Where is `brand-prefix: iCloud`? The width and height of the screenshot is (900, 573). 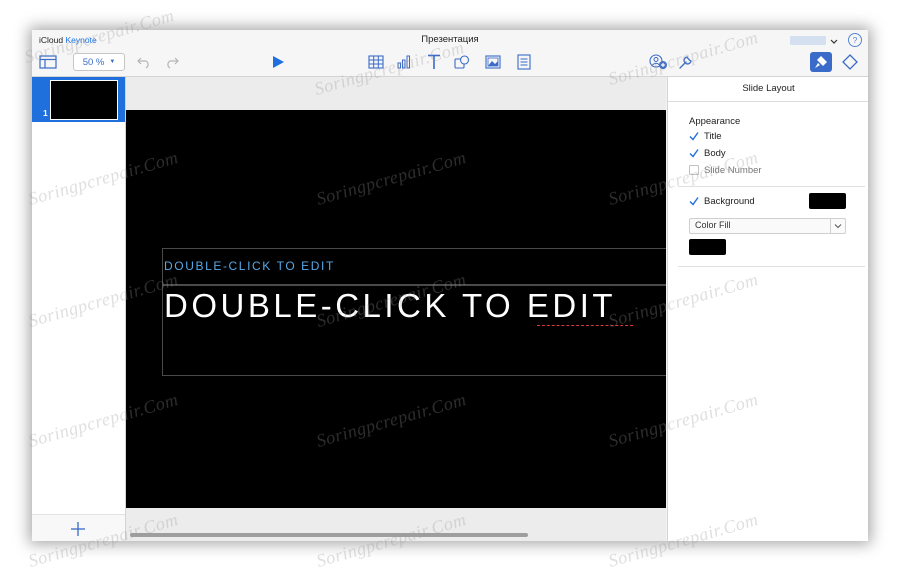 brand-prefix: iCloud is located at coordinates (51, 40).